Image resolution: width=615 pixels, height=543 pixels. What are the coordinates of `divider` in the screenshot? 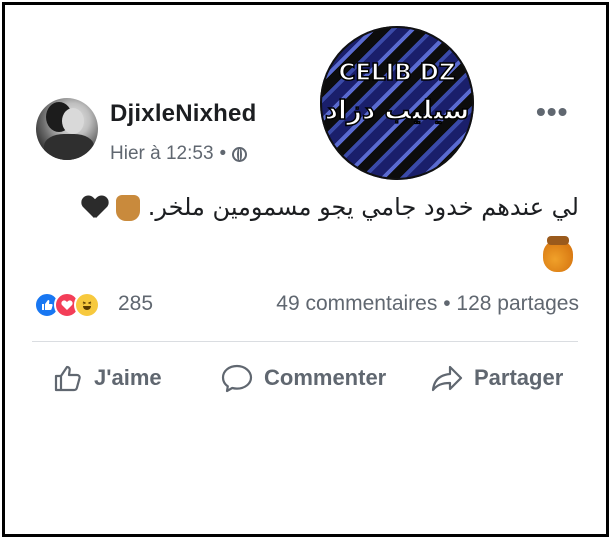 It's located at (305, 341).